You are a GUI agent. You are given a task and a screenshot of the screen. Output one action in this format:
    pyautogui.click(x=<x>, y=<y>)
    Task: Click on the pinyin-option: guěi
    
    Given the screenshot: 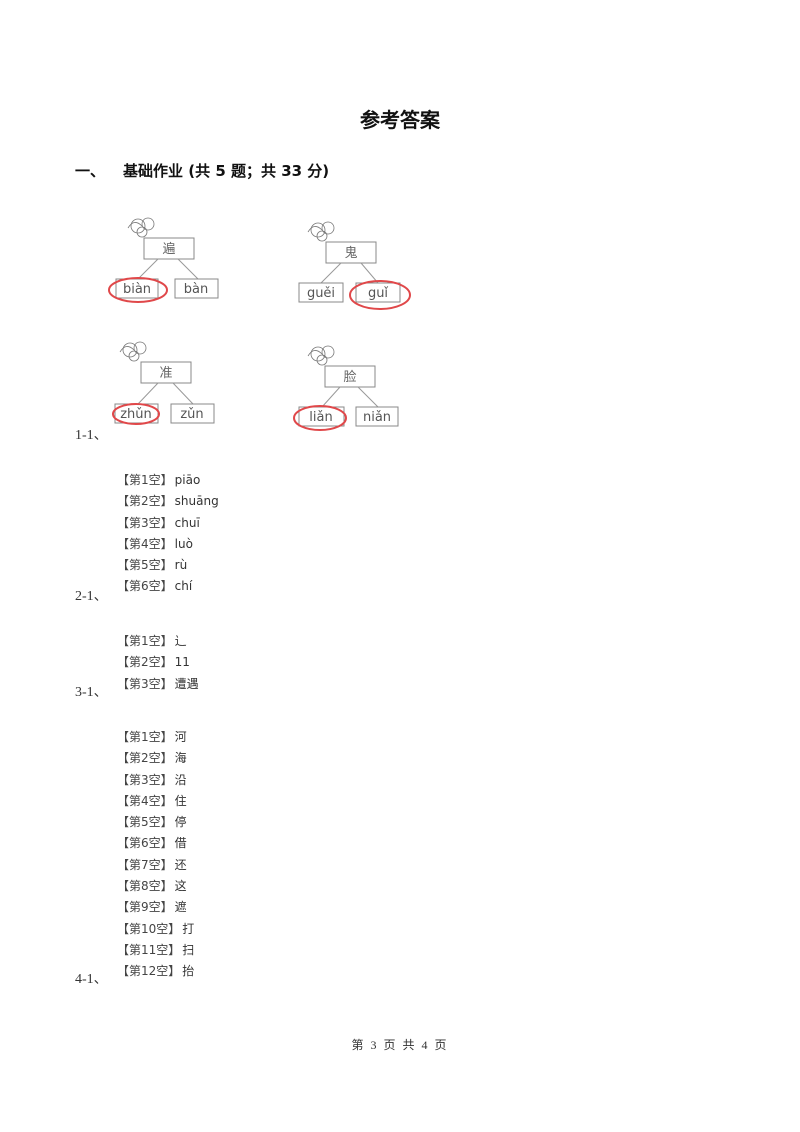 What is the action you would take?
    pyautogui.click(x=321, y=293)
    